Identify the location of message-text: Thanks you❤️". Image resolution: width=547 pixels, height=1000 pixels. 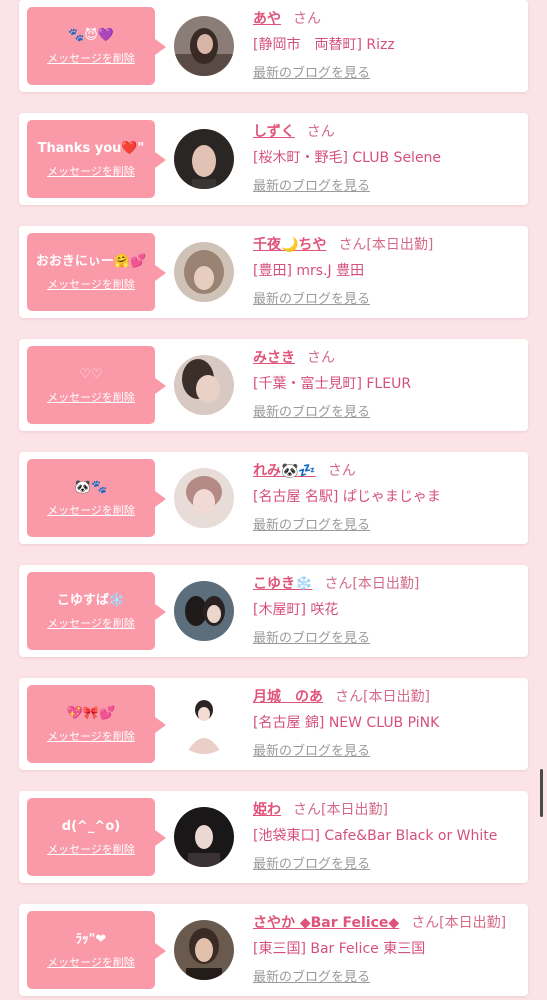
(91, 148).